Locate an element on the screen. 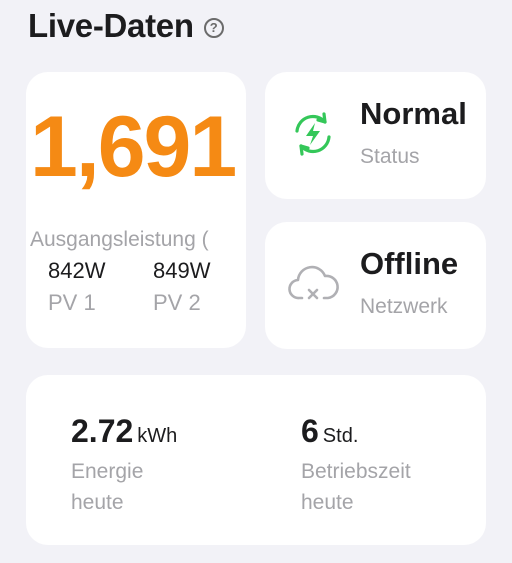 The image size is (512, 563). network-label: Netzwerk is located at coordinates (404, 306).